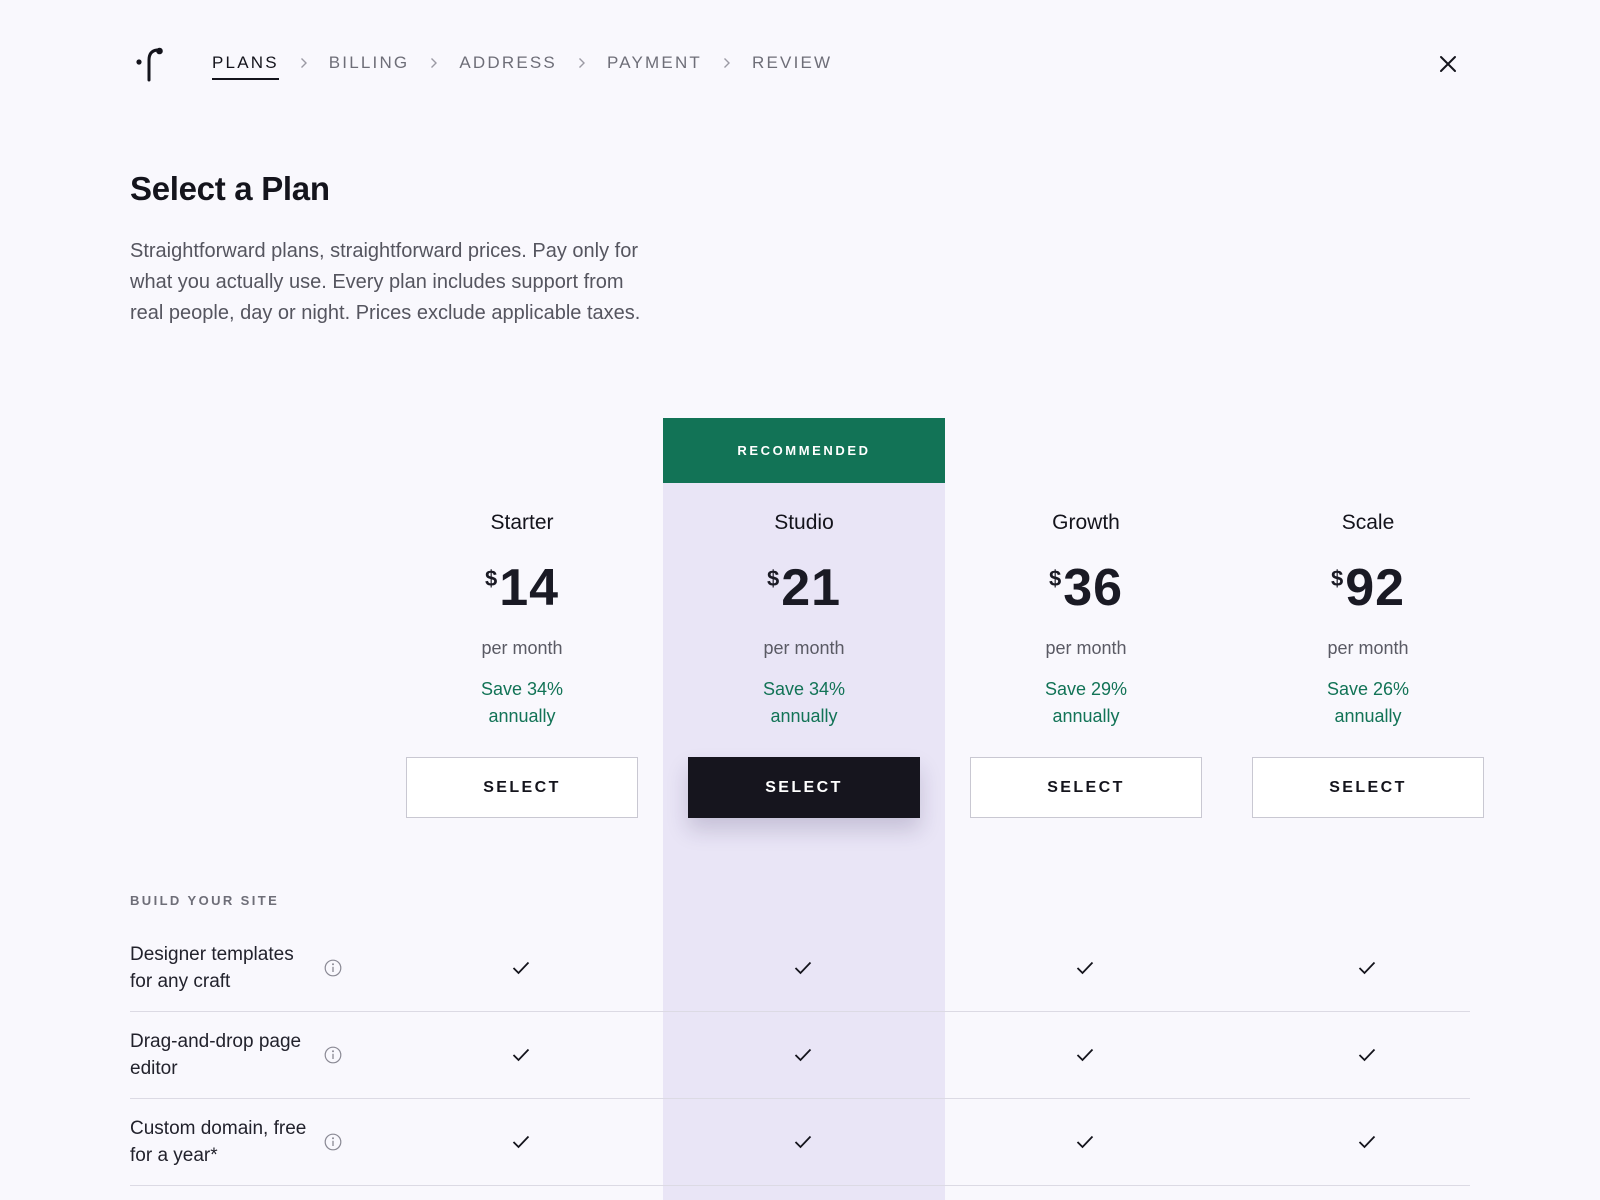 This screenshot has height=1200, width=1600. I want to click on select-growth-button: SELECT, so click(1086, 787).